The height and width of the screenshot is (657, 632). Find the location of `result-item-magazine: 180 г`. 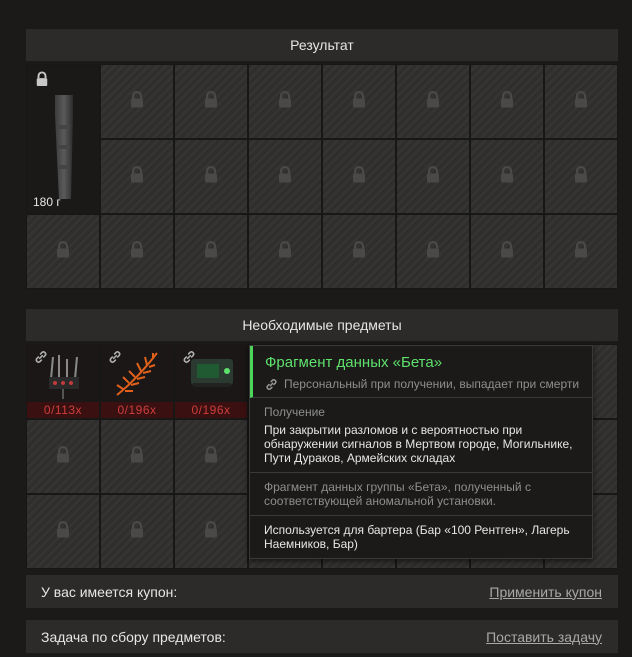

result-item-magazine: 180 г is located at coordinates (63, 139).